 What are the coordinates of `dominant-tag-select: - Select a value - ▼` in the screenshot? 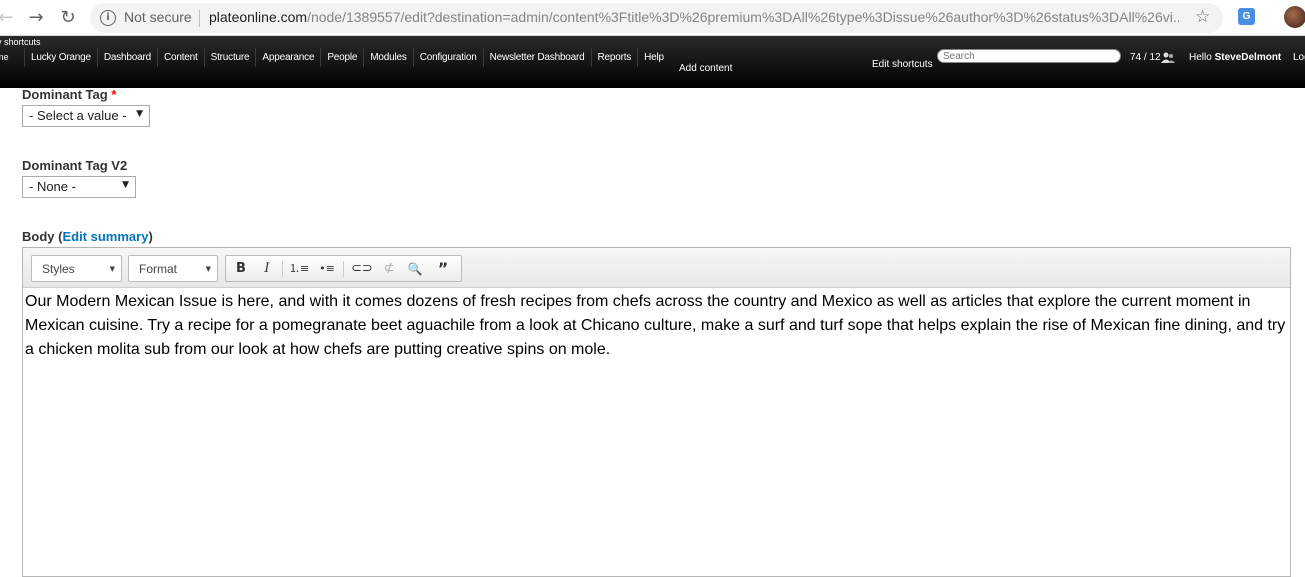 It's located at (86, 116).